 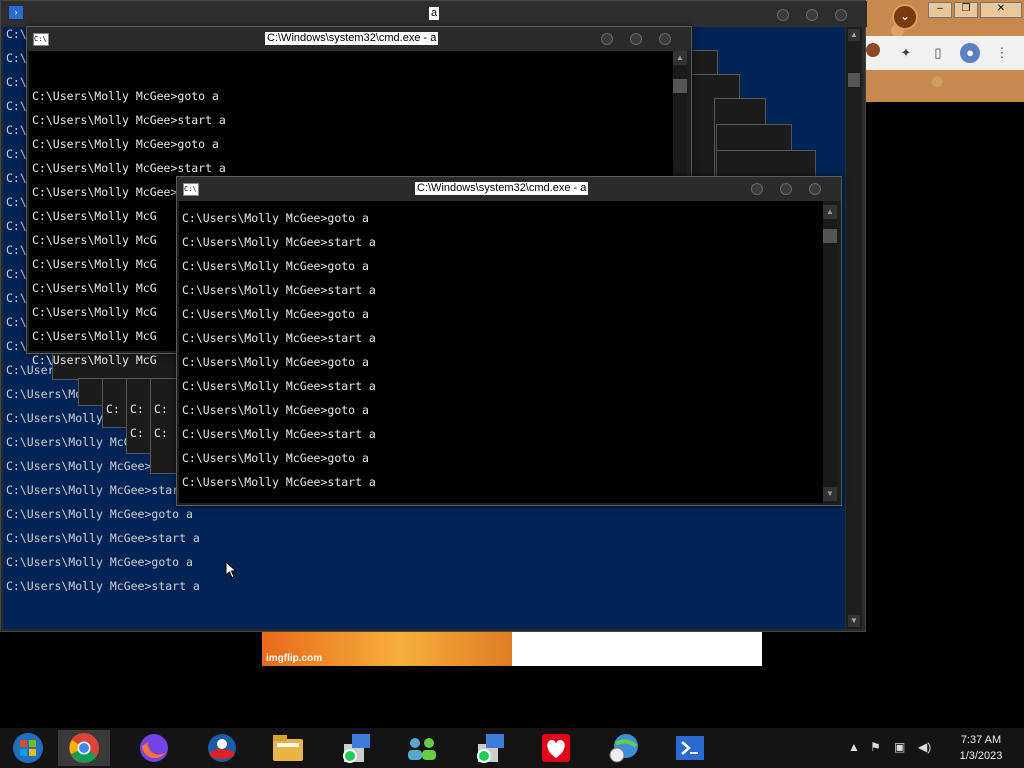 What do you see at coordinates (899, 747) in the screenshot?
I see `network-icon: ▣` at bounding box center [899, 747].